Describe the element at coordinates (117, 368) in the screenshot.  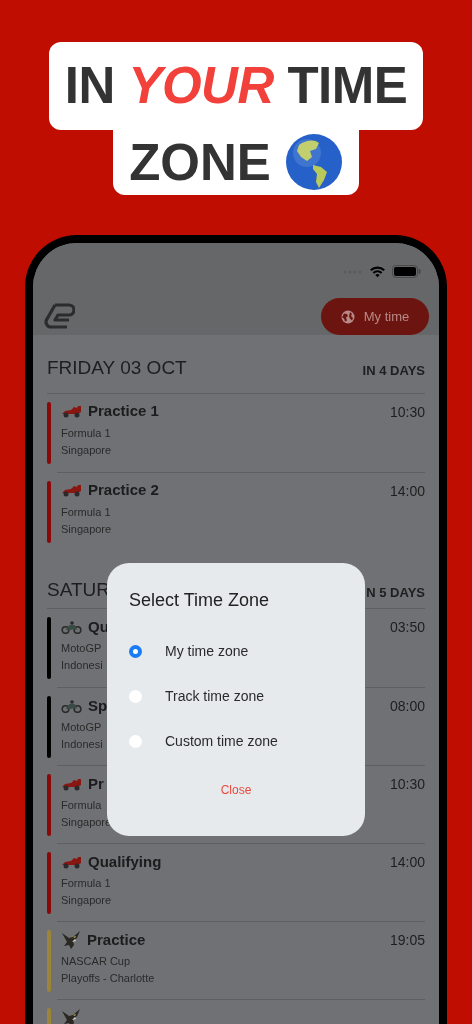
I see `day-heading: FRIDAY 03 OCT` at that location.